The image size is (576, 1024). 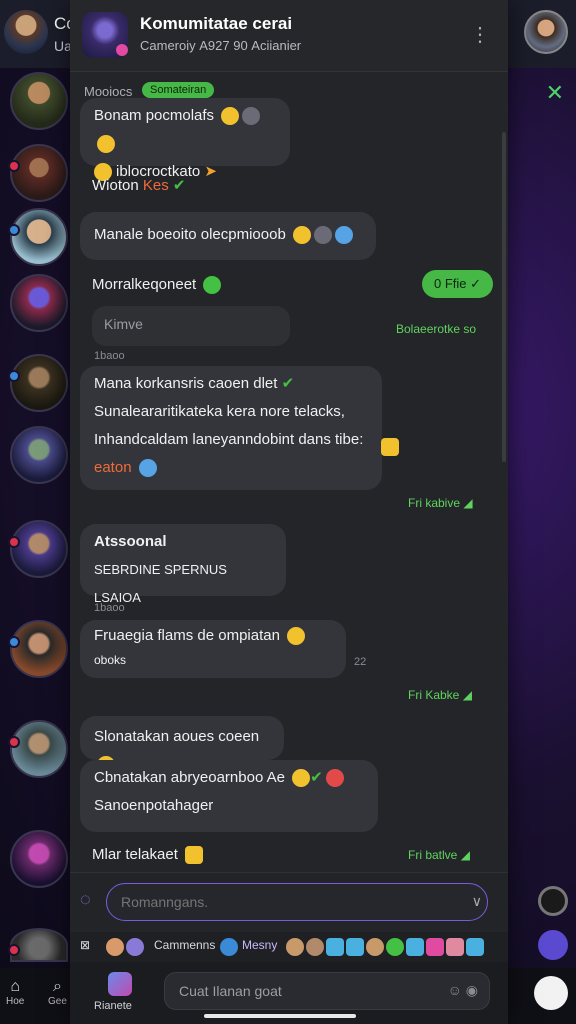 What do you see at coordinates (440, 503) in the screenshot?
I see `delivery-status: Fri kabive ◢` at bounding box center [440, 503].